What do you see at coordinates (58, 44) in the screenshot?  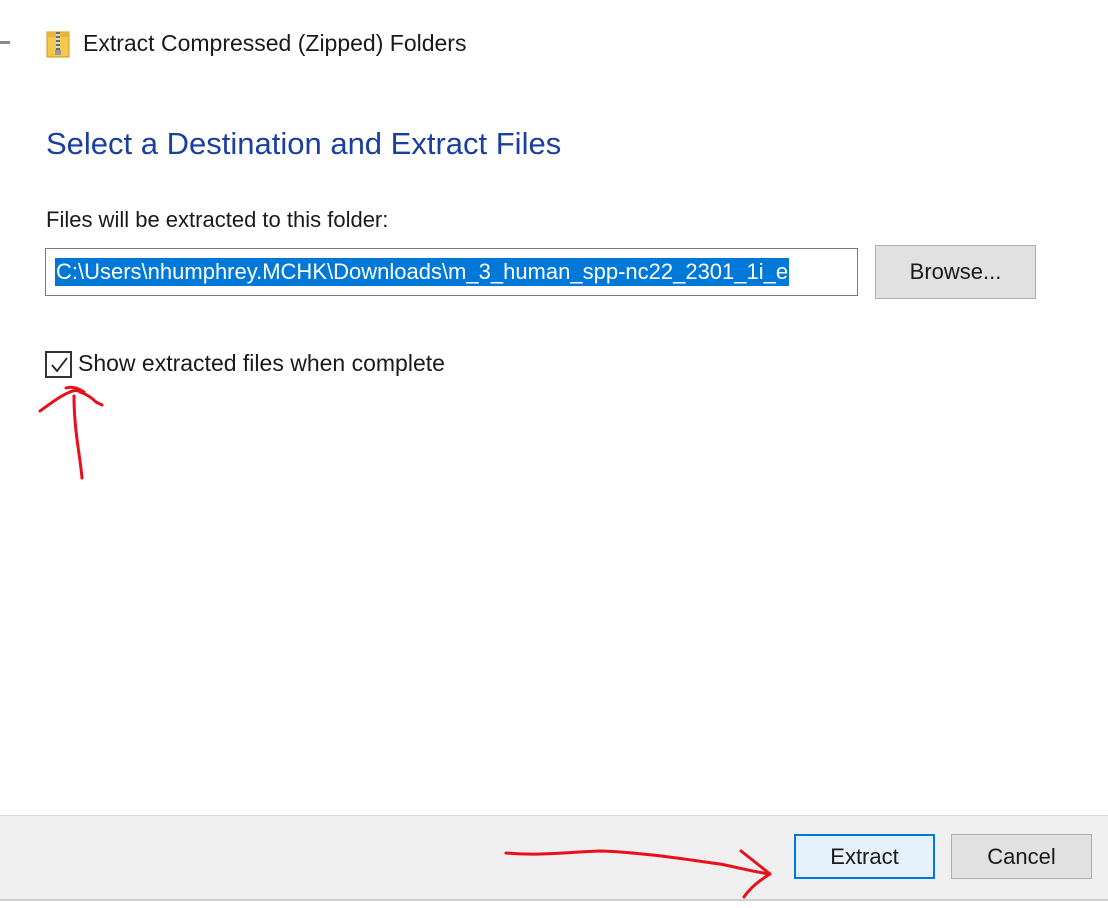 I see `zip-folder-icon` at bounding box center [58, 44].